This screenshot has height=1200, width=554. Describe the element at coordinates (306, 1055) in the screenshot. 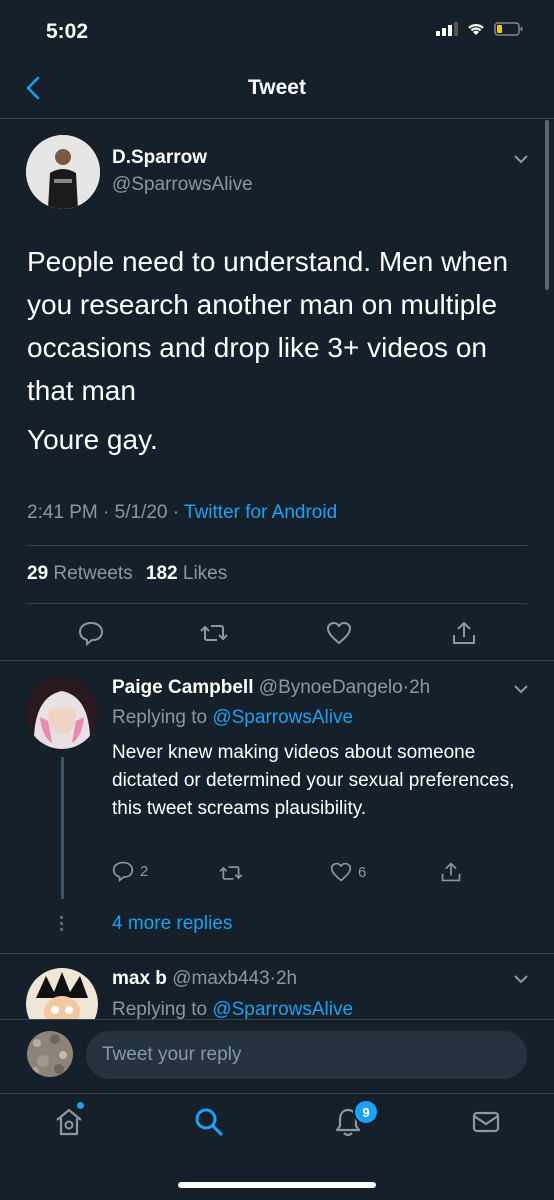

I see `reply-input: Tweet your reply` at that location.